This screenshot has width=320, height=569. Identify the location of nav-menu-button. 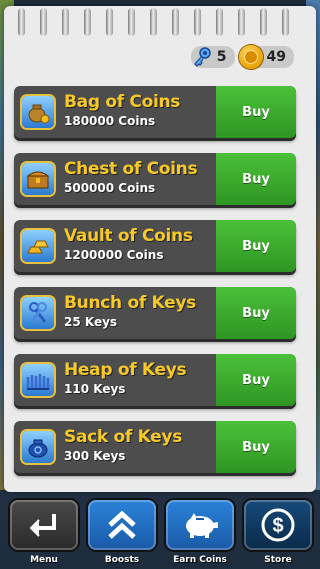
(44, 525).